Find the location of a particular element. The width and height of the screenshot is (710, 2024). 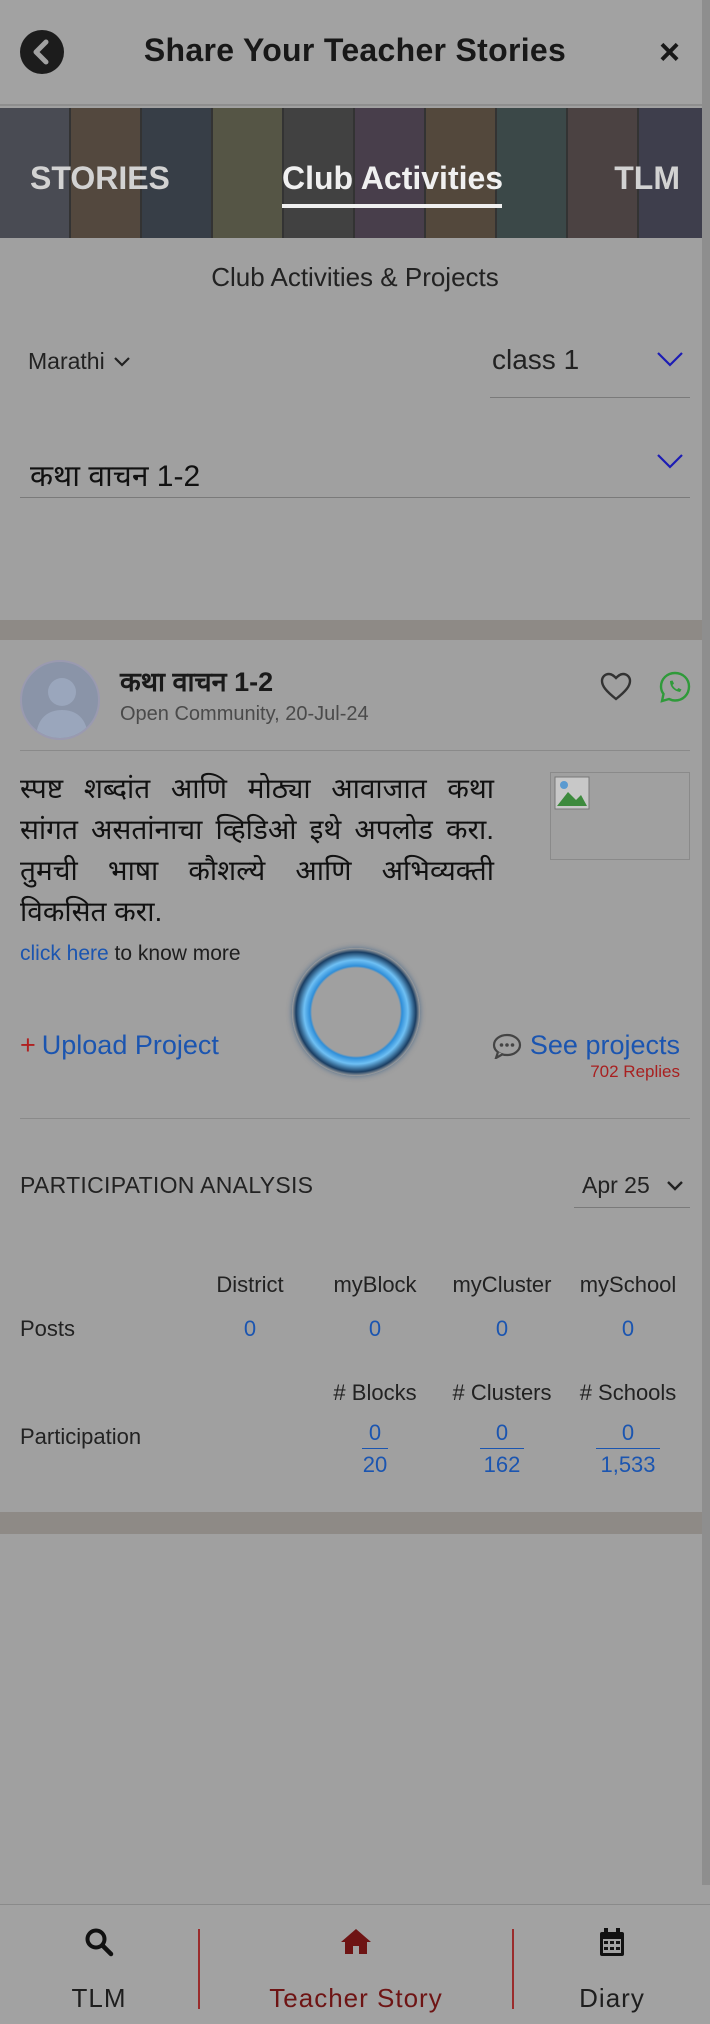

nav-diary: Diary is located at coordinates (612, 1964).